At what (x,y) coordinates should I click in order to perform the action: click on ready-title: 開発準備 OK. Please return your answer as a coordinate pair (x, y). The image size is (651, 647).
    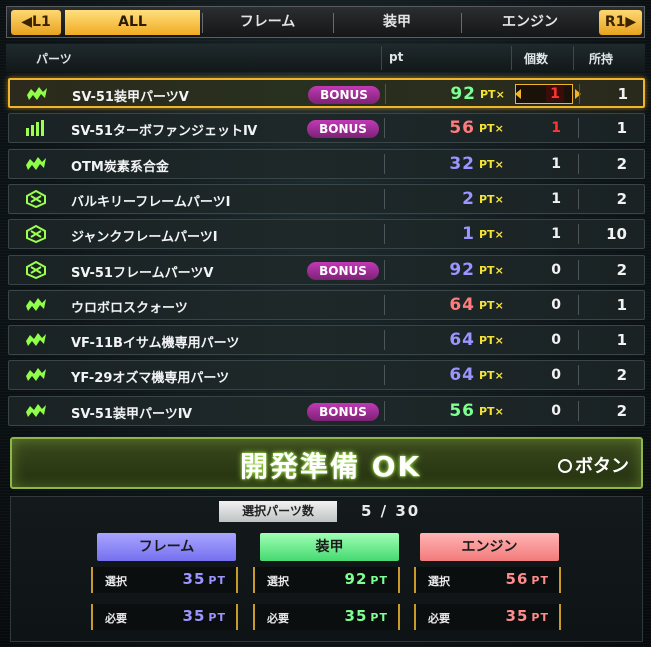
    Looking at the image, I should click on (331, 466).